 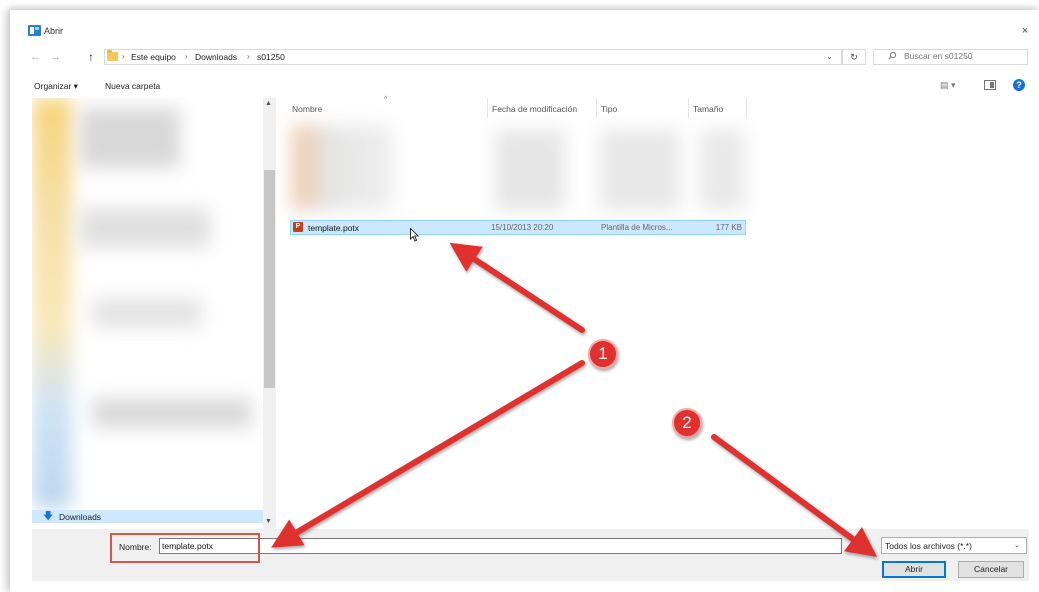 What do you see at coordinates (959, 56) in the screenshot?
I see `search-input` at bounding box center [959, 56].